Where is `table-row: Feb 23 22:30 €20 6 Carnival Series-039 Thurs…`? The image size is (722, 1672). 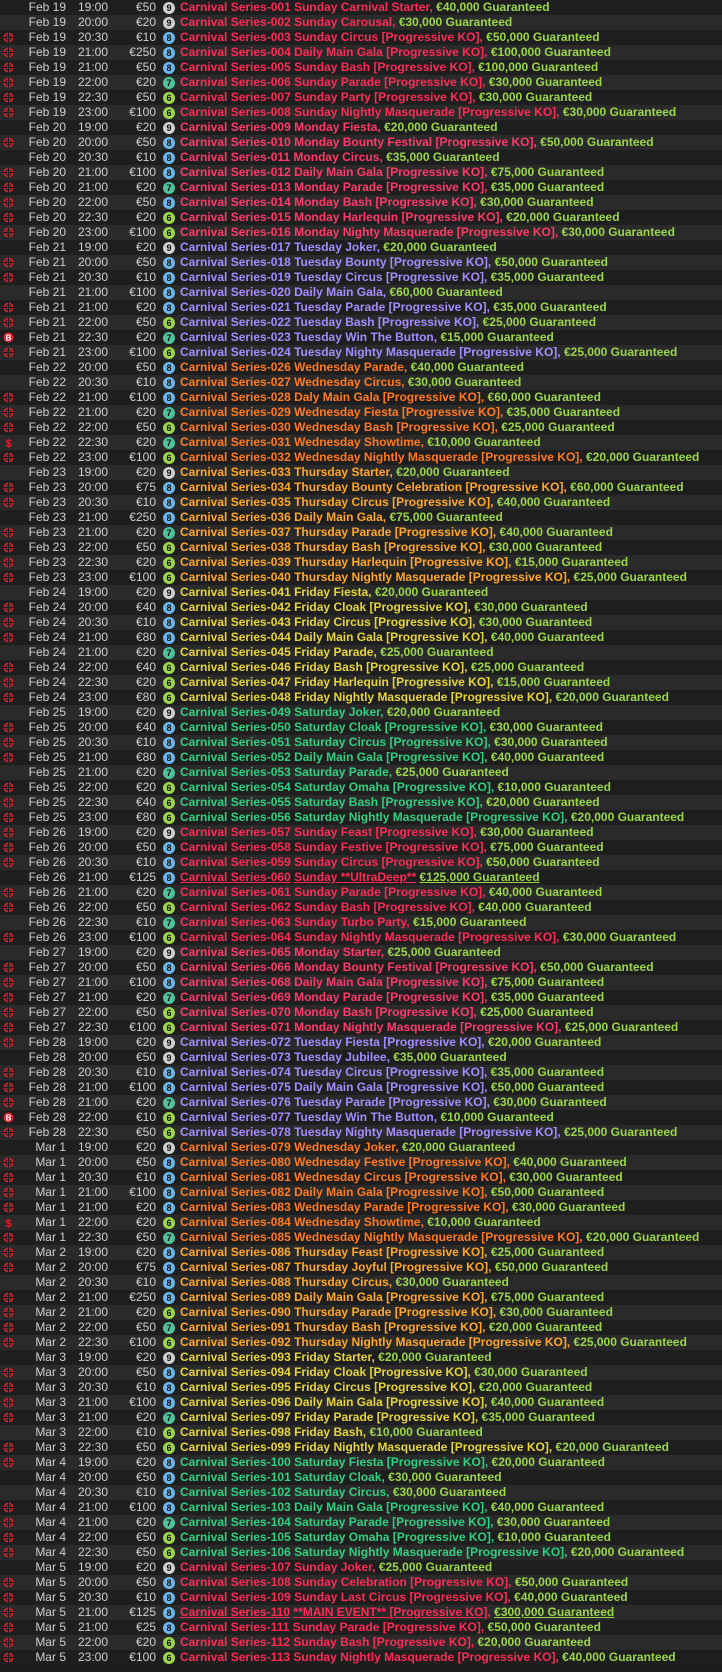 table-row: Feb 23 22:30 €20 6 Carnival Series-039 Thurs… is located at coordinates (361, 562).